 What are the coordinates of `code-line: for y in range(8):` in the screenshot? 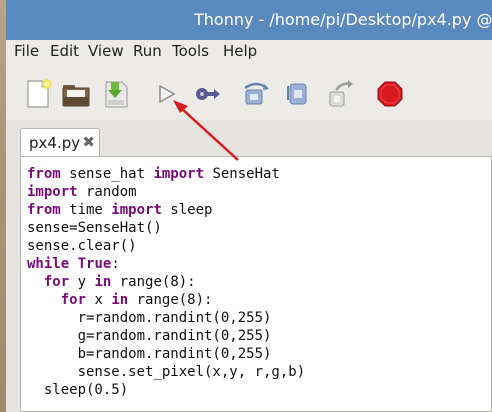 It's located at (166, 282).